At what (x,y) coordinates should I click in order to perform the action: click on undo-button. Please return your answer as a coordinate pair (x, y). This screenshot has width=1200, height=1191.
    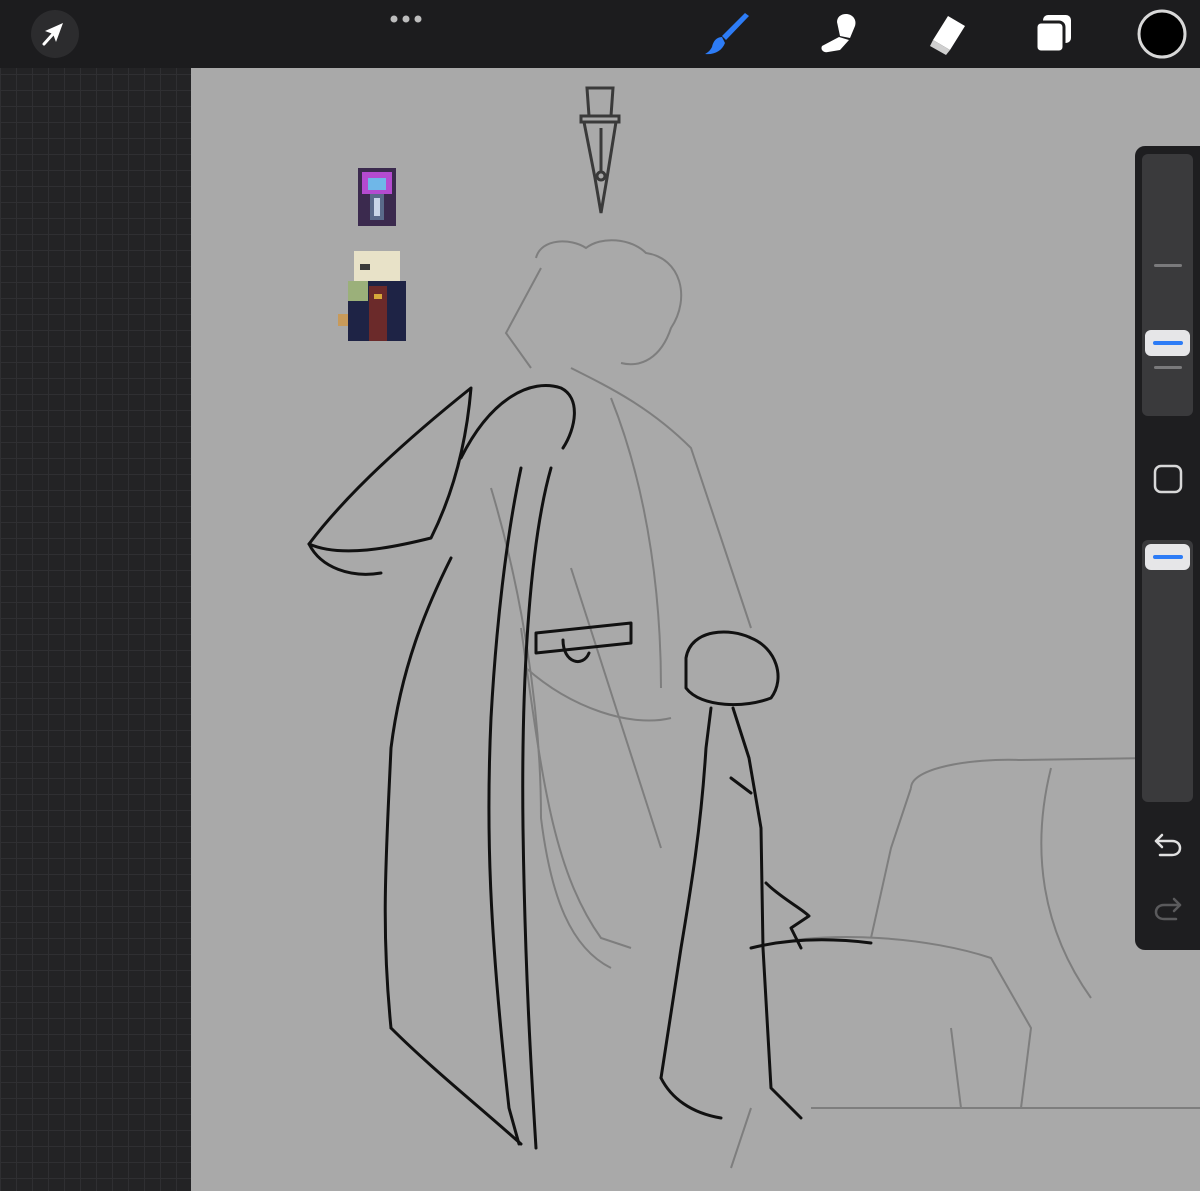
    Looking at the image, I should click on (1168, 845).